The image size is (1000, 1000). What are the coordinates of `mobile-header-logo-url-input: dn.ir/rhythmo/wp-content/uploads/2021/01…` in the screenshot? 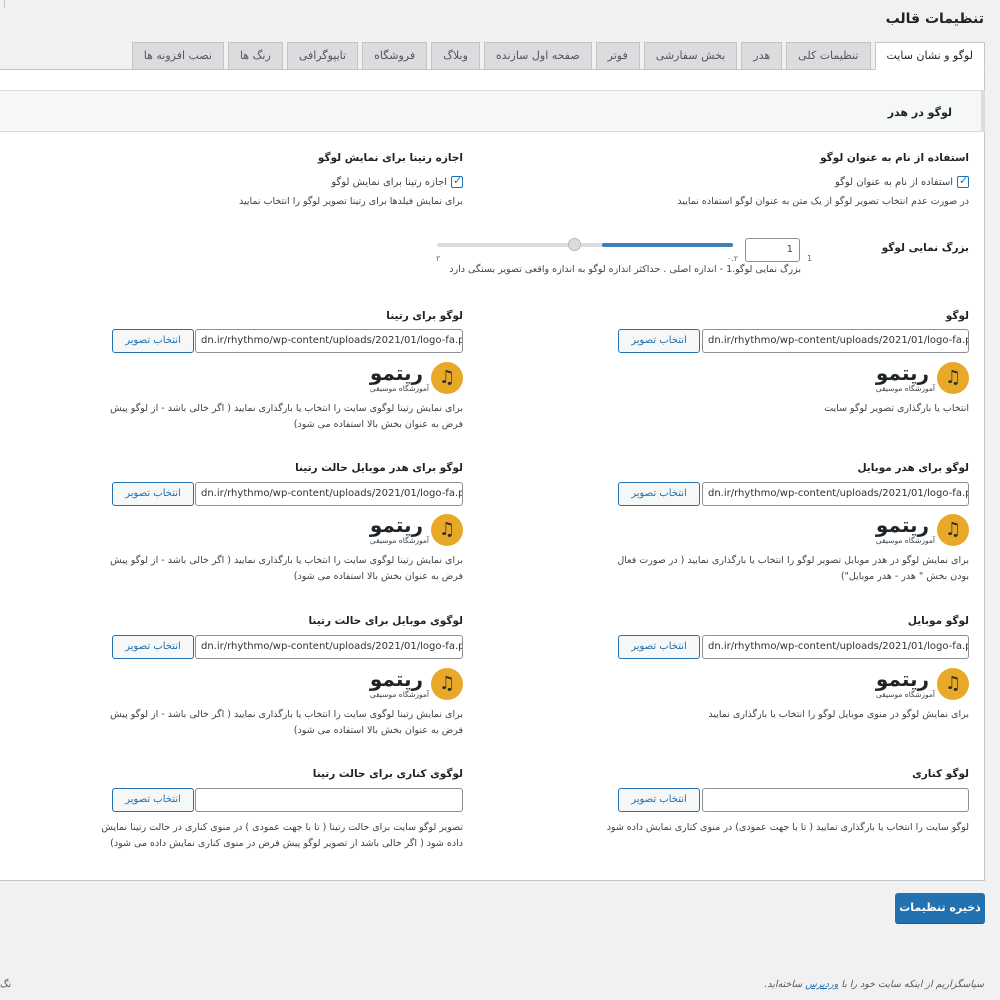 It's located at (835, 494).